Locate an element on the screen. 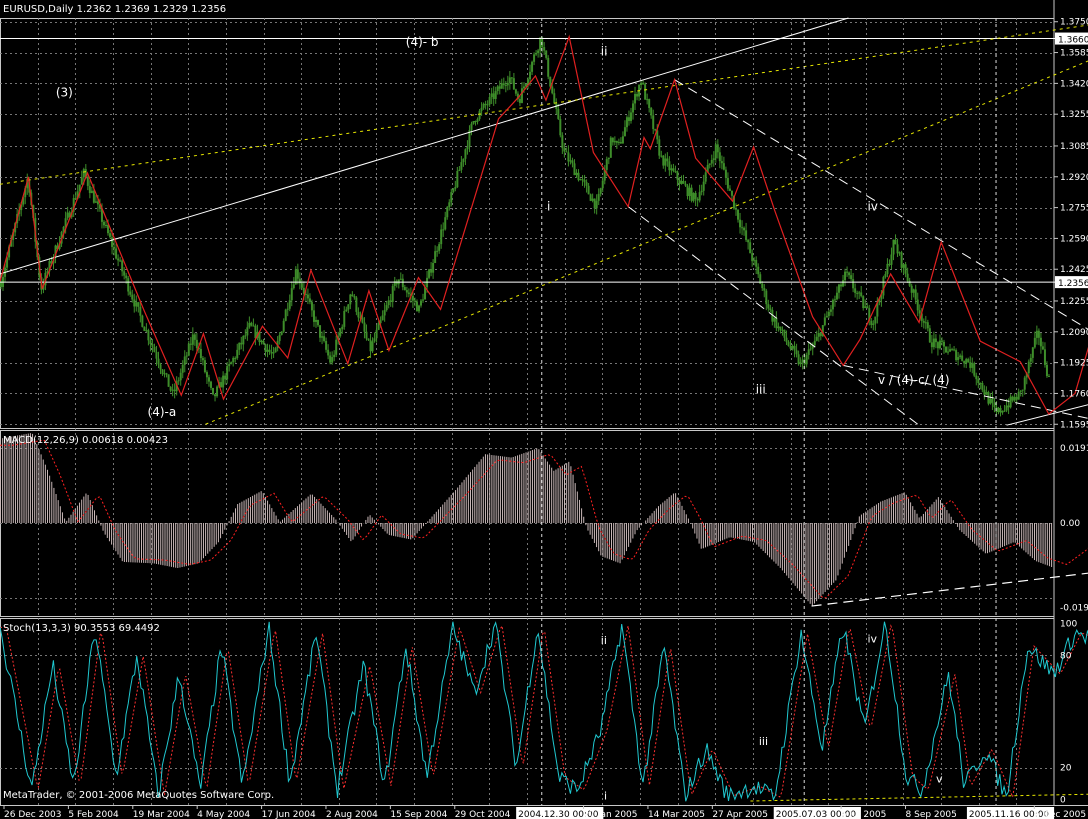 The height and width of the screenshot is (819, 1088). stoch-divergence-line is located at coordinates (919, 797).